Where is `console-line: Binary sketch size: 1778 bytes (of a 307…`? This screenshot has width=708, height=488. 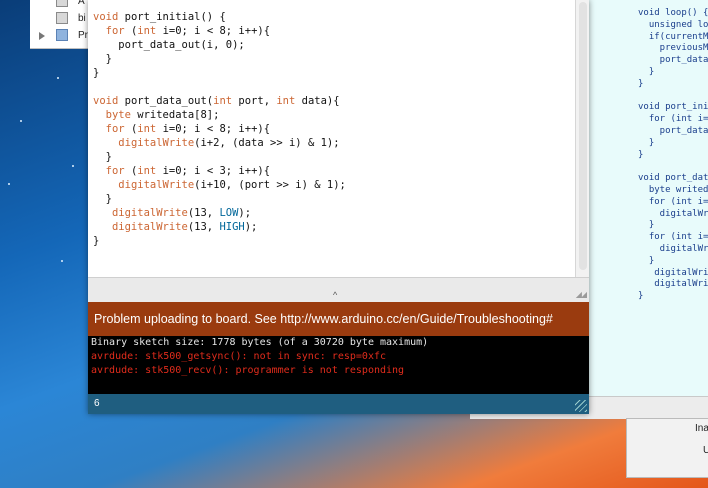
console-line: Binary sketch size: 1778 bytes (of a 307… is located at coordinates (260, 342).